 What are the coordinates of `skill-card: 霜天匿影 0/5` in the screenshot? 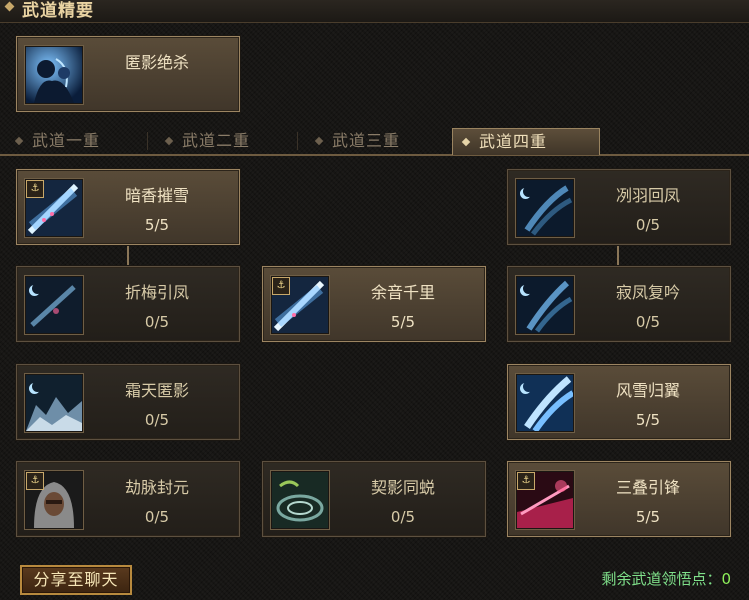 It's located at (128, 402).